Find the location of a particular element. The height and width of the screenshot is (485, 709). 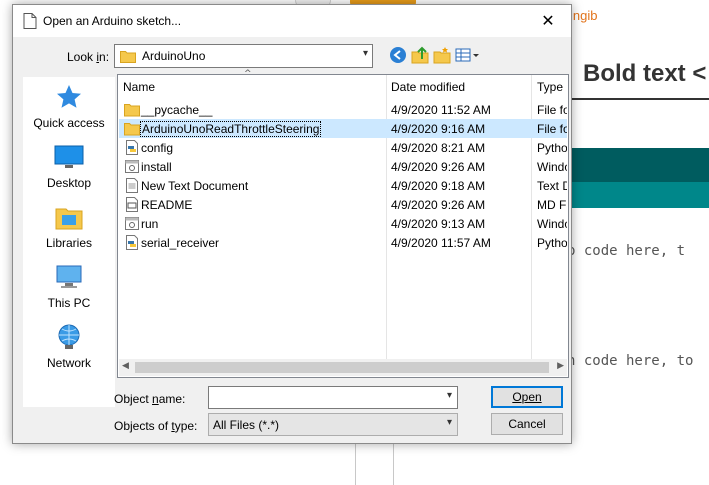

objects-of-type-dropdown: All Files (*.*) ▾ is located at coordinates (333, 424).